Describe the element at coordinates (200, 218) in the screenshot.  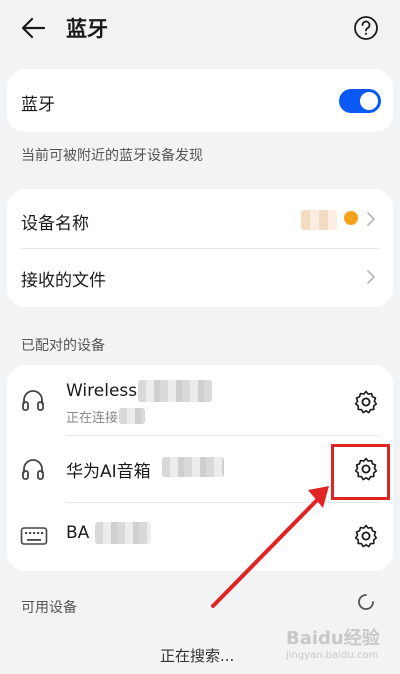
I see `device-name-row: 设备名称` at that location.